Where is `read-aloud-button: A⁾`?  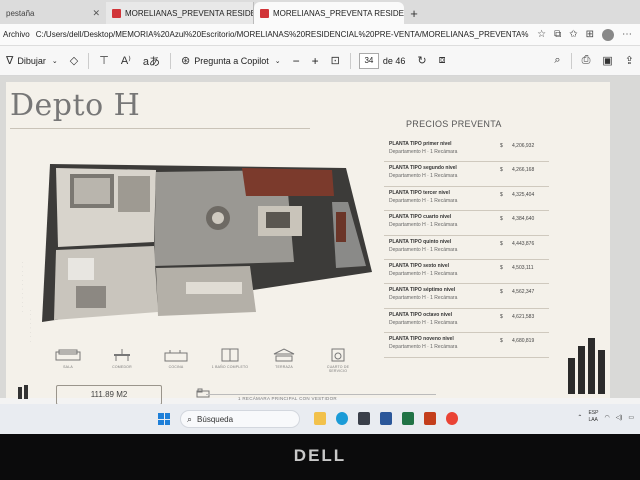 read-aloud-button: A⁾ is located at coordinates (126, 61).